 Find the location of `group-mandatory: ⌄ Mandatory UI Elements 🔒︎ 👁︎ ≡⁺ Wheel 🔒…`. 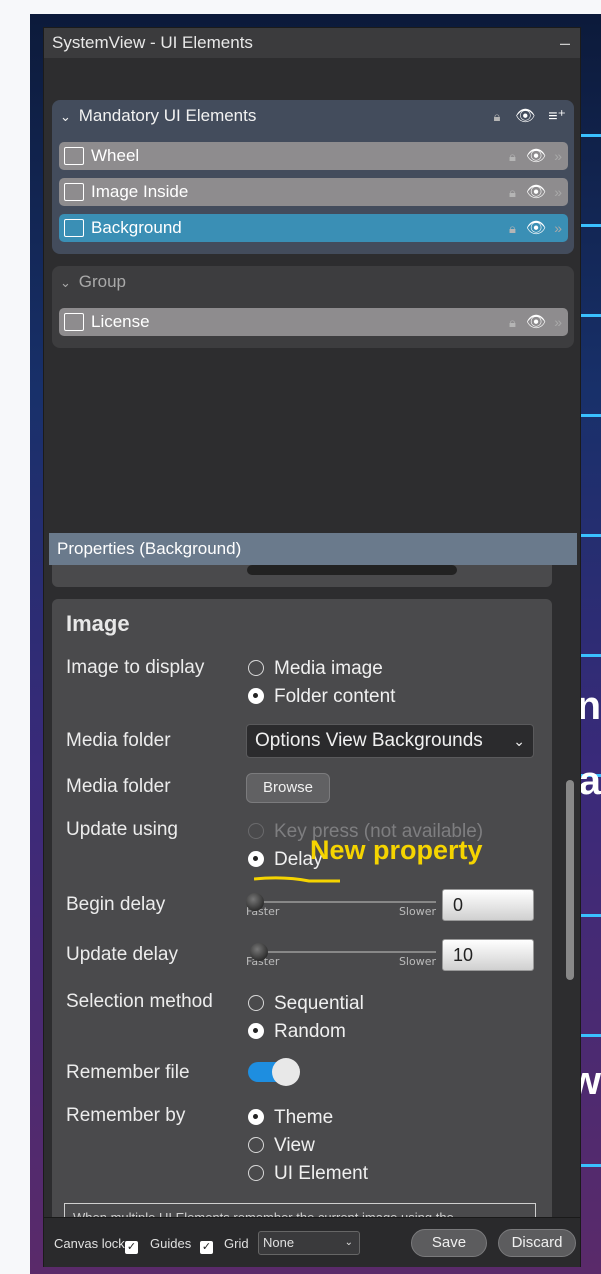

group-mandatory: ⌄ Mandatory UI Elements 🔒︎ 👁︎ ≡⁺ Wheel 🔒… is located at coordinates (313, 177).